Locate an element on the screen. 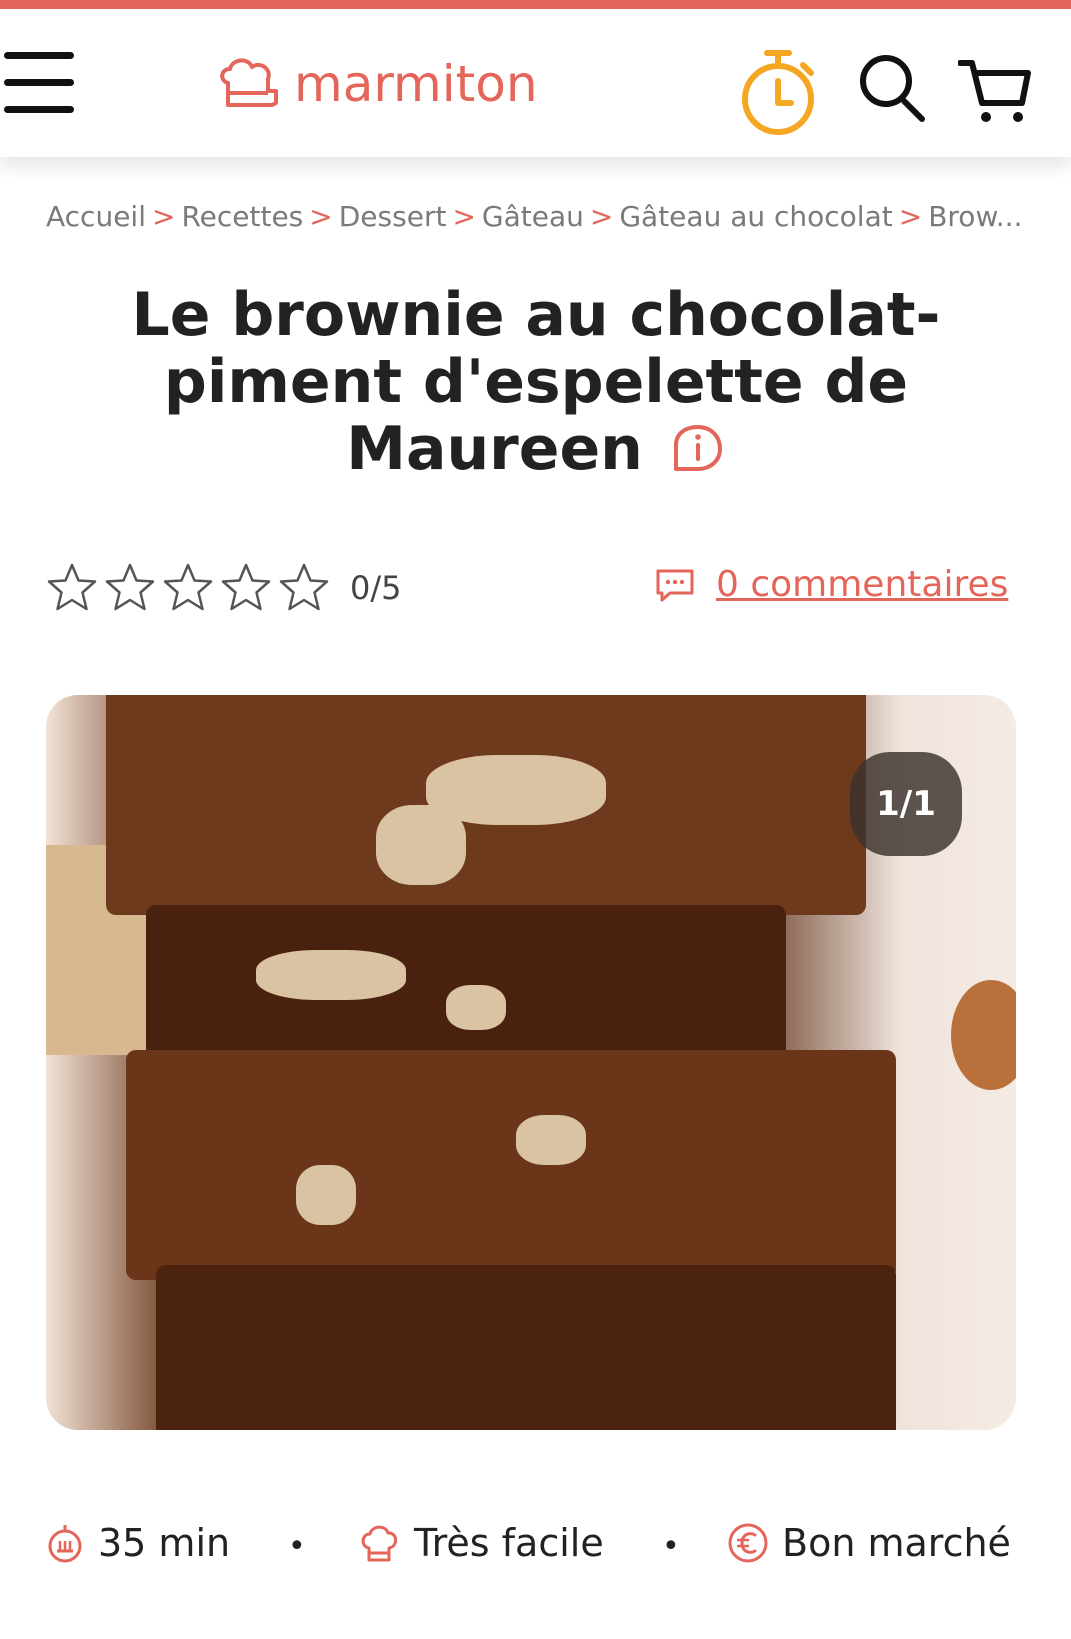 Image resolution: width=1071 pixels, height=1639 pixels. menu-button is located at coordinates (40, 84).